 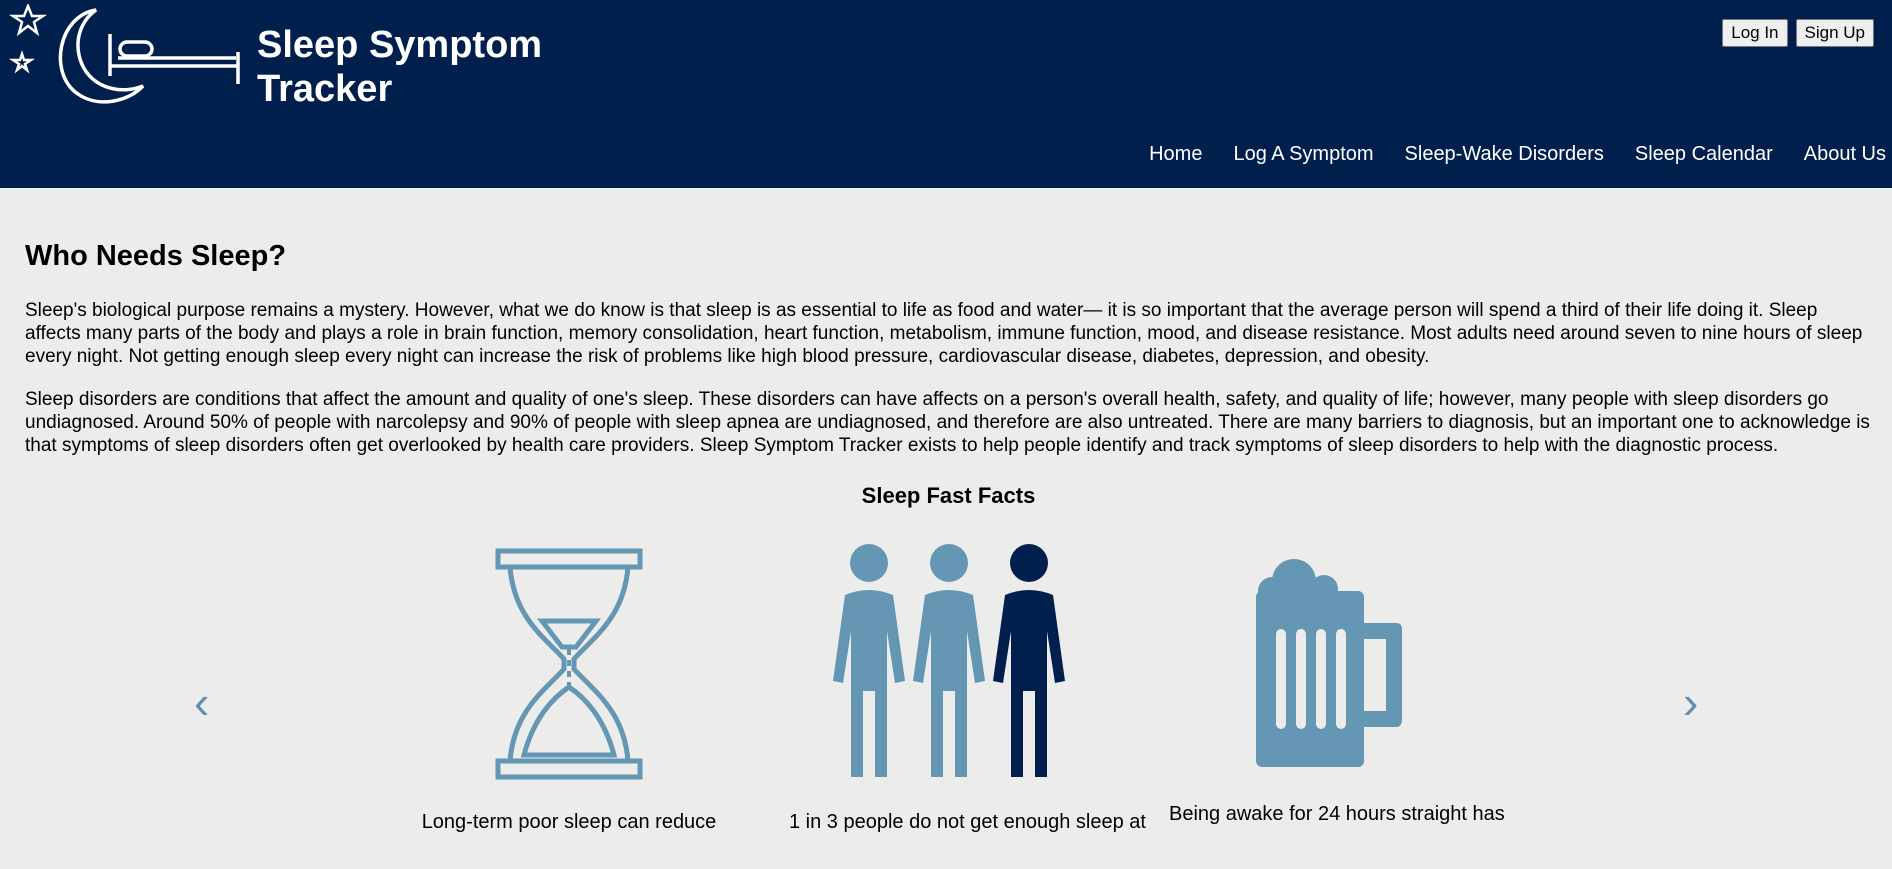 I want to click on signup-button: Sign Up, so click(x=1834, y=33).